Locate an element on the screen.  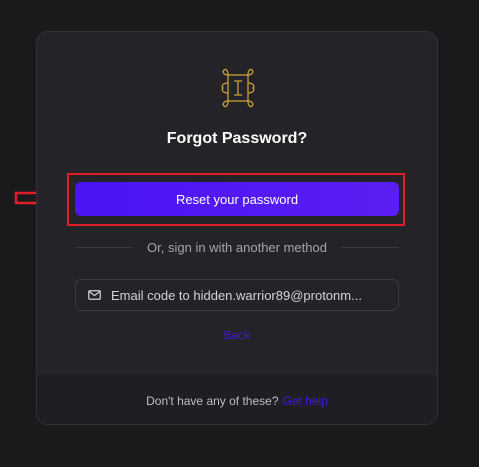
page-title: Forgot Password? is located at coordinates (237, 138).